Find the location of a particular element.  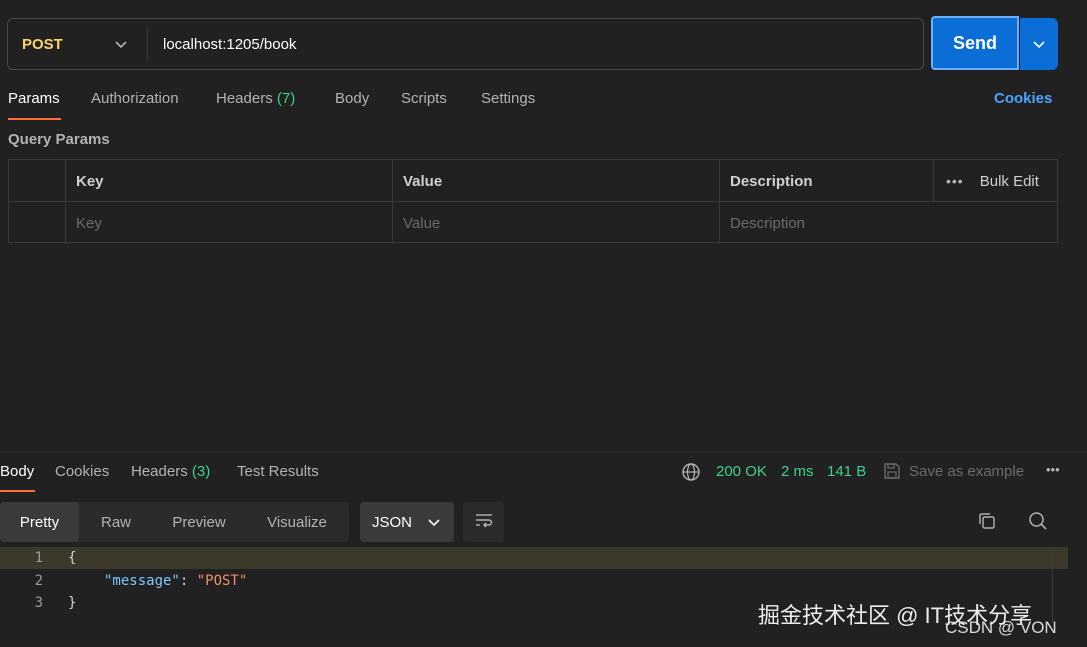

bulk-edit-area: ••• Bulk Edit is located at coordinates (996, 181).